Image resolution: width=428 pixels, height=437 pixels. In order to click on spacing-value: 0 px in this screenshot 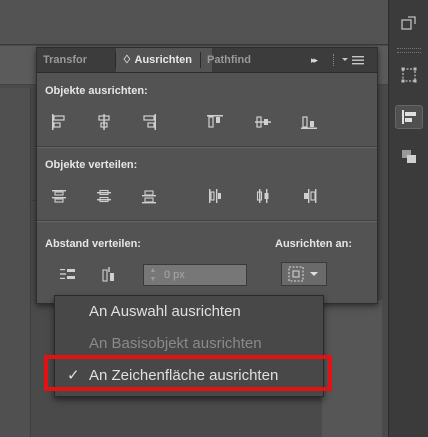, I will do `click(174, 275)`.